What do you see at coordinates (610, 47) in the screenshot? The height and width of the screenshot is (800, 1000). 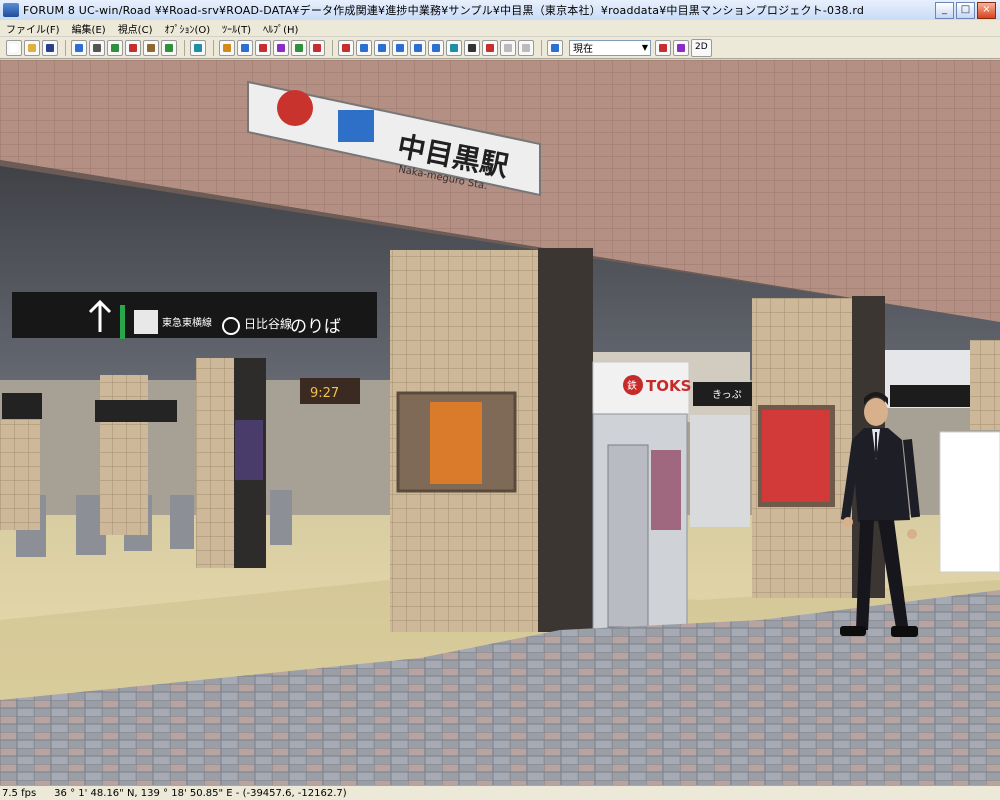 I see `viewpoint-select: 現在 ▼` at bounding box center [610, 47].